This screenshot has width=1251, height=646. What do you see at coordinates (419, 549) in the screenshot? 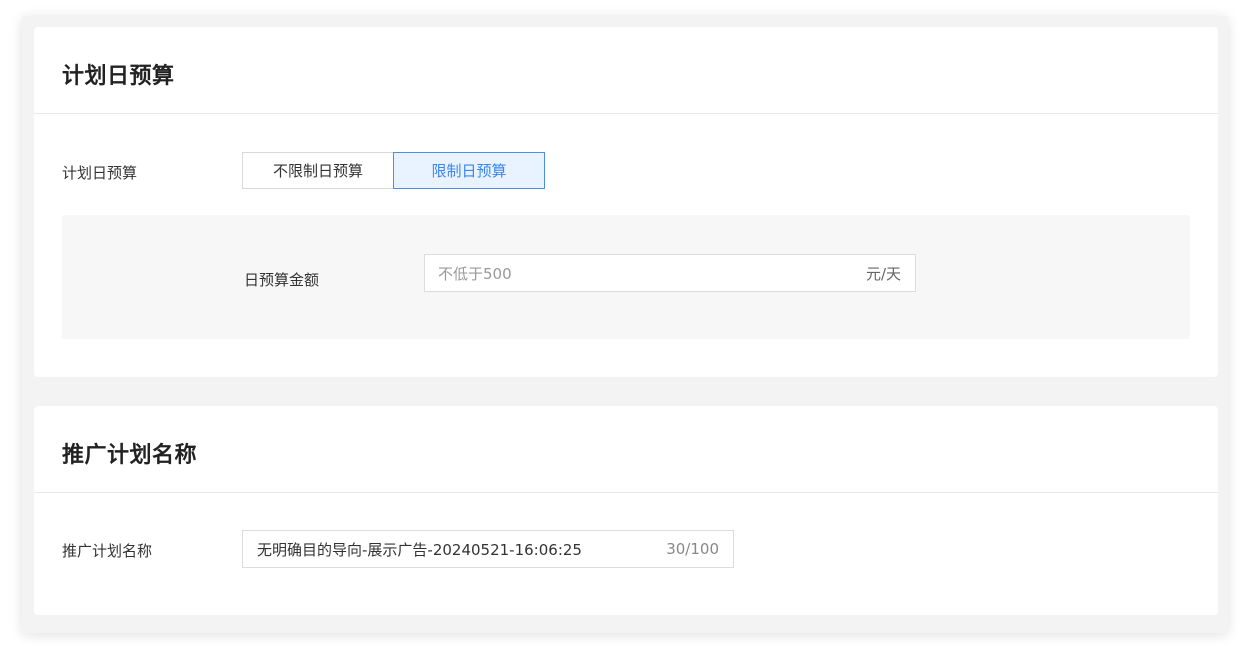
I see `plan-name-value: 无明确目的导向-展示广告-20240521-16:06:25` at bounding box center [419, 549].